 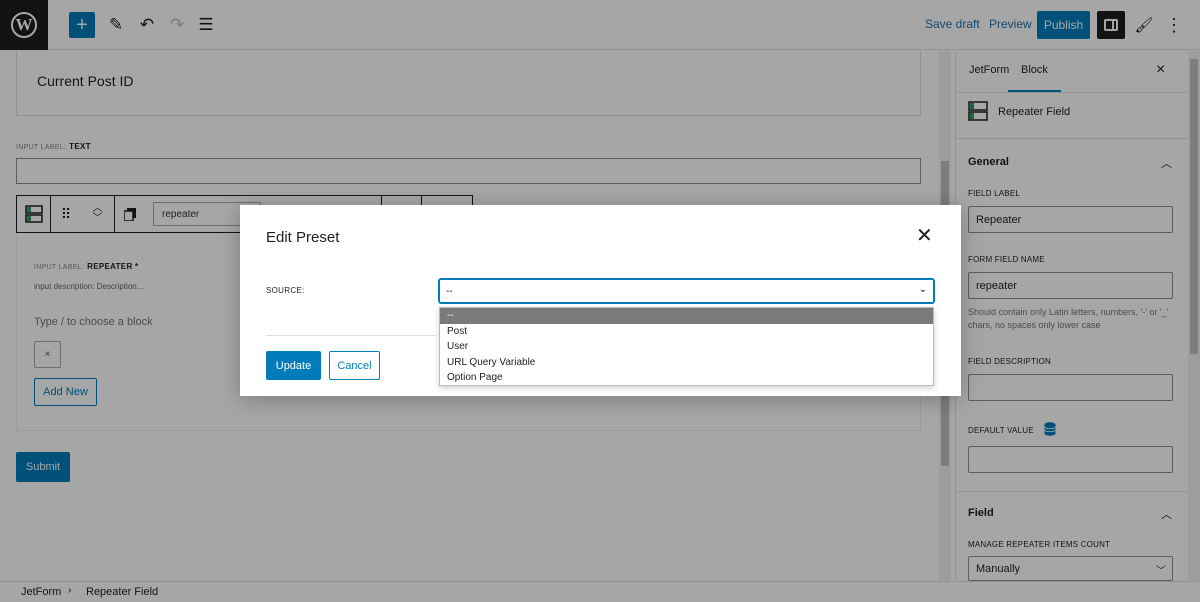 I want to click on modal-close-icon: ✕, so click(x=924, y=235).